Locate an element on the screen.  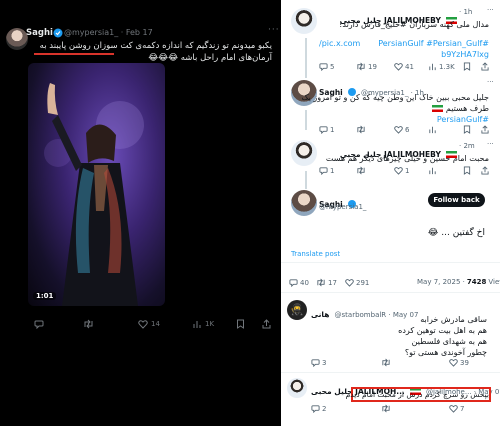
views-count: 1K is located at coordinates (210, 324).